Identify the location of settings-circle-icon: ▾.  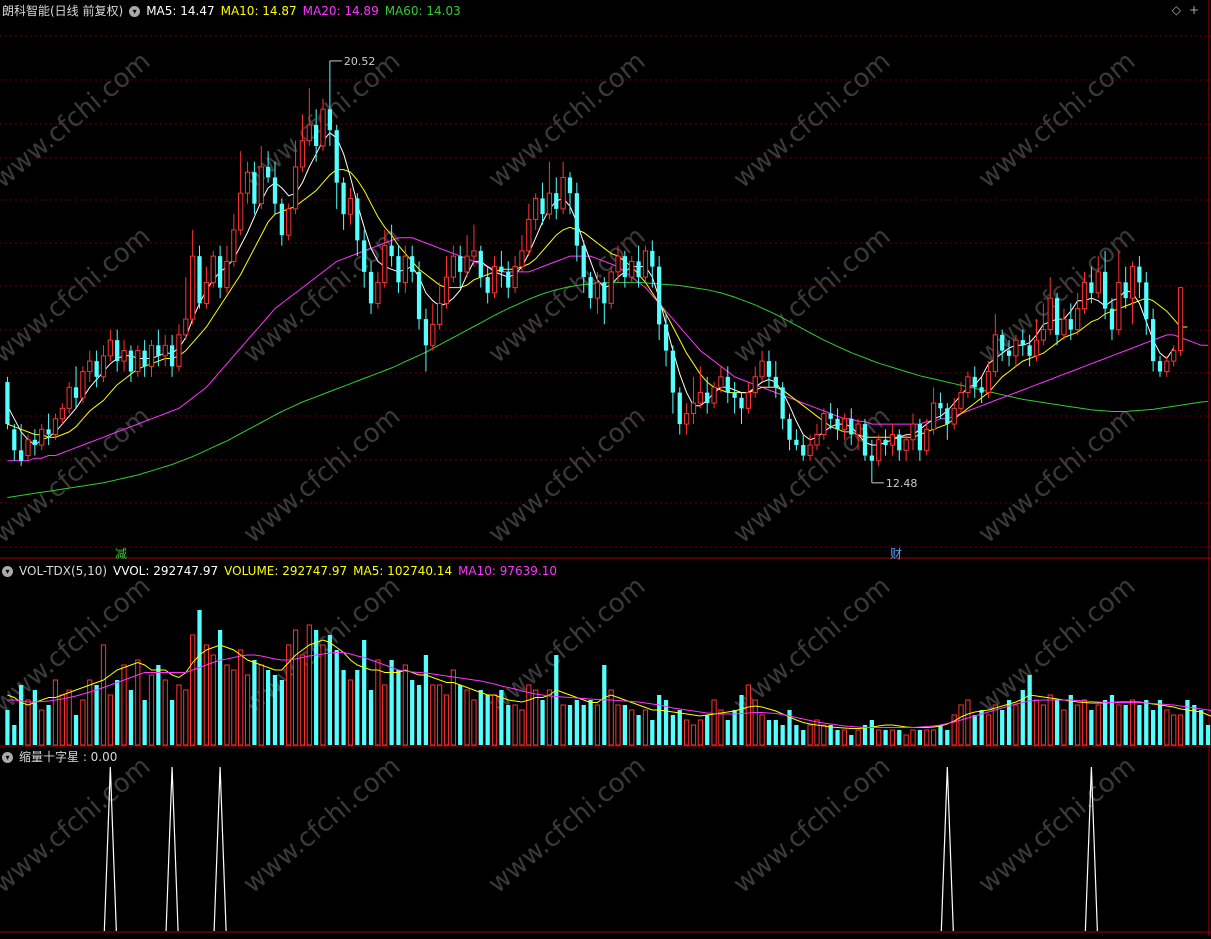
(135, 11).